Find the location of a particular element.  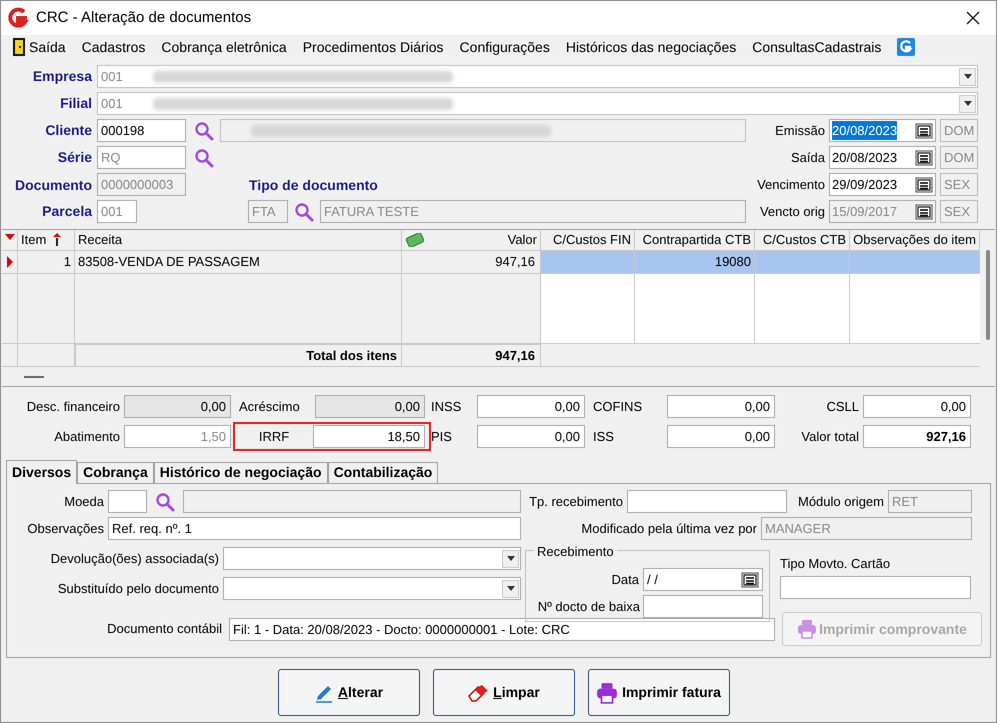

currency-name-field is located at coordinates (352, 501).